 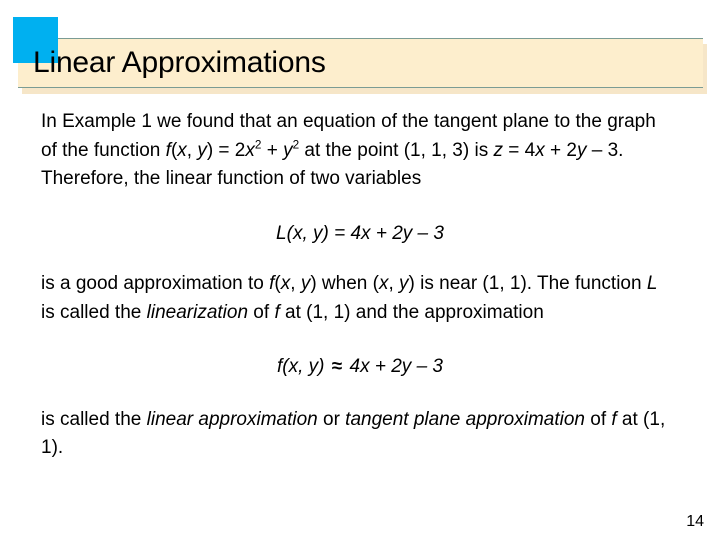 I want to click on f2-x: x, so click(x=293, y=366).